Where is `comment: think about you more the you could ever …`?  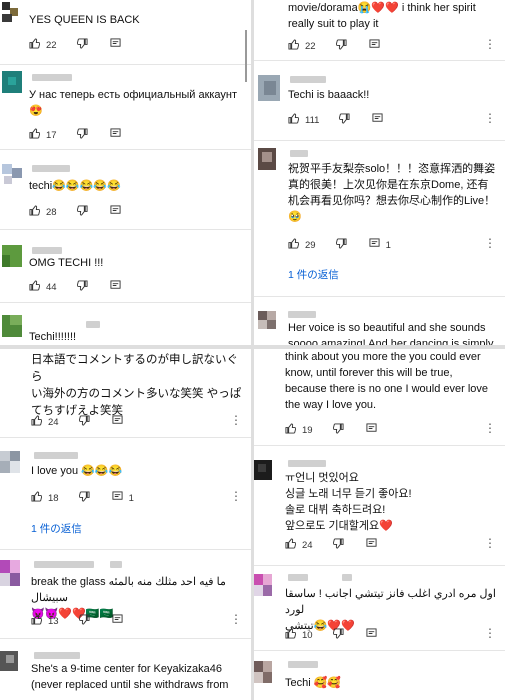
comment: think about you more the you could ever … is located at coordinates (379, 397).